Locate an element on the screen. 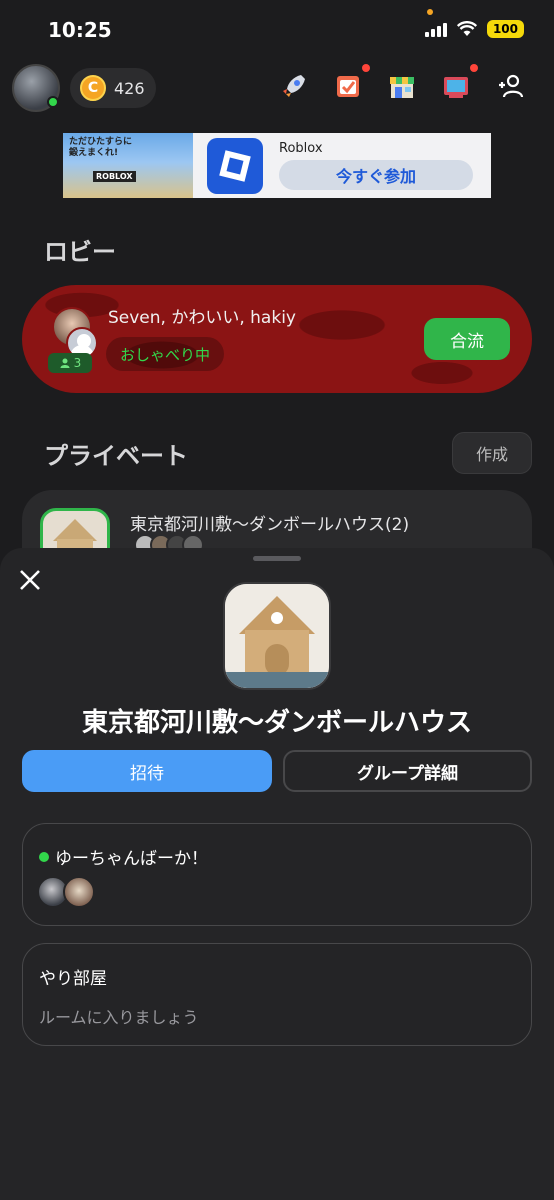 The height and width of the screenshot is (1200, 554). profile-avatar is located at coordinates (36, 88).